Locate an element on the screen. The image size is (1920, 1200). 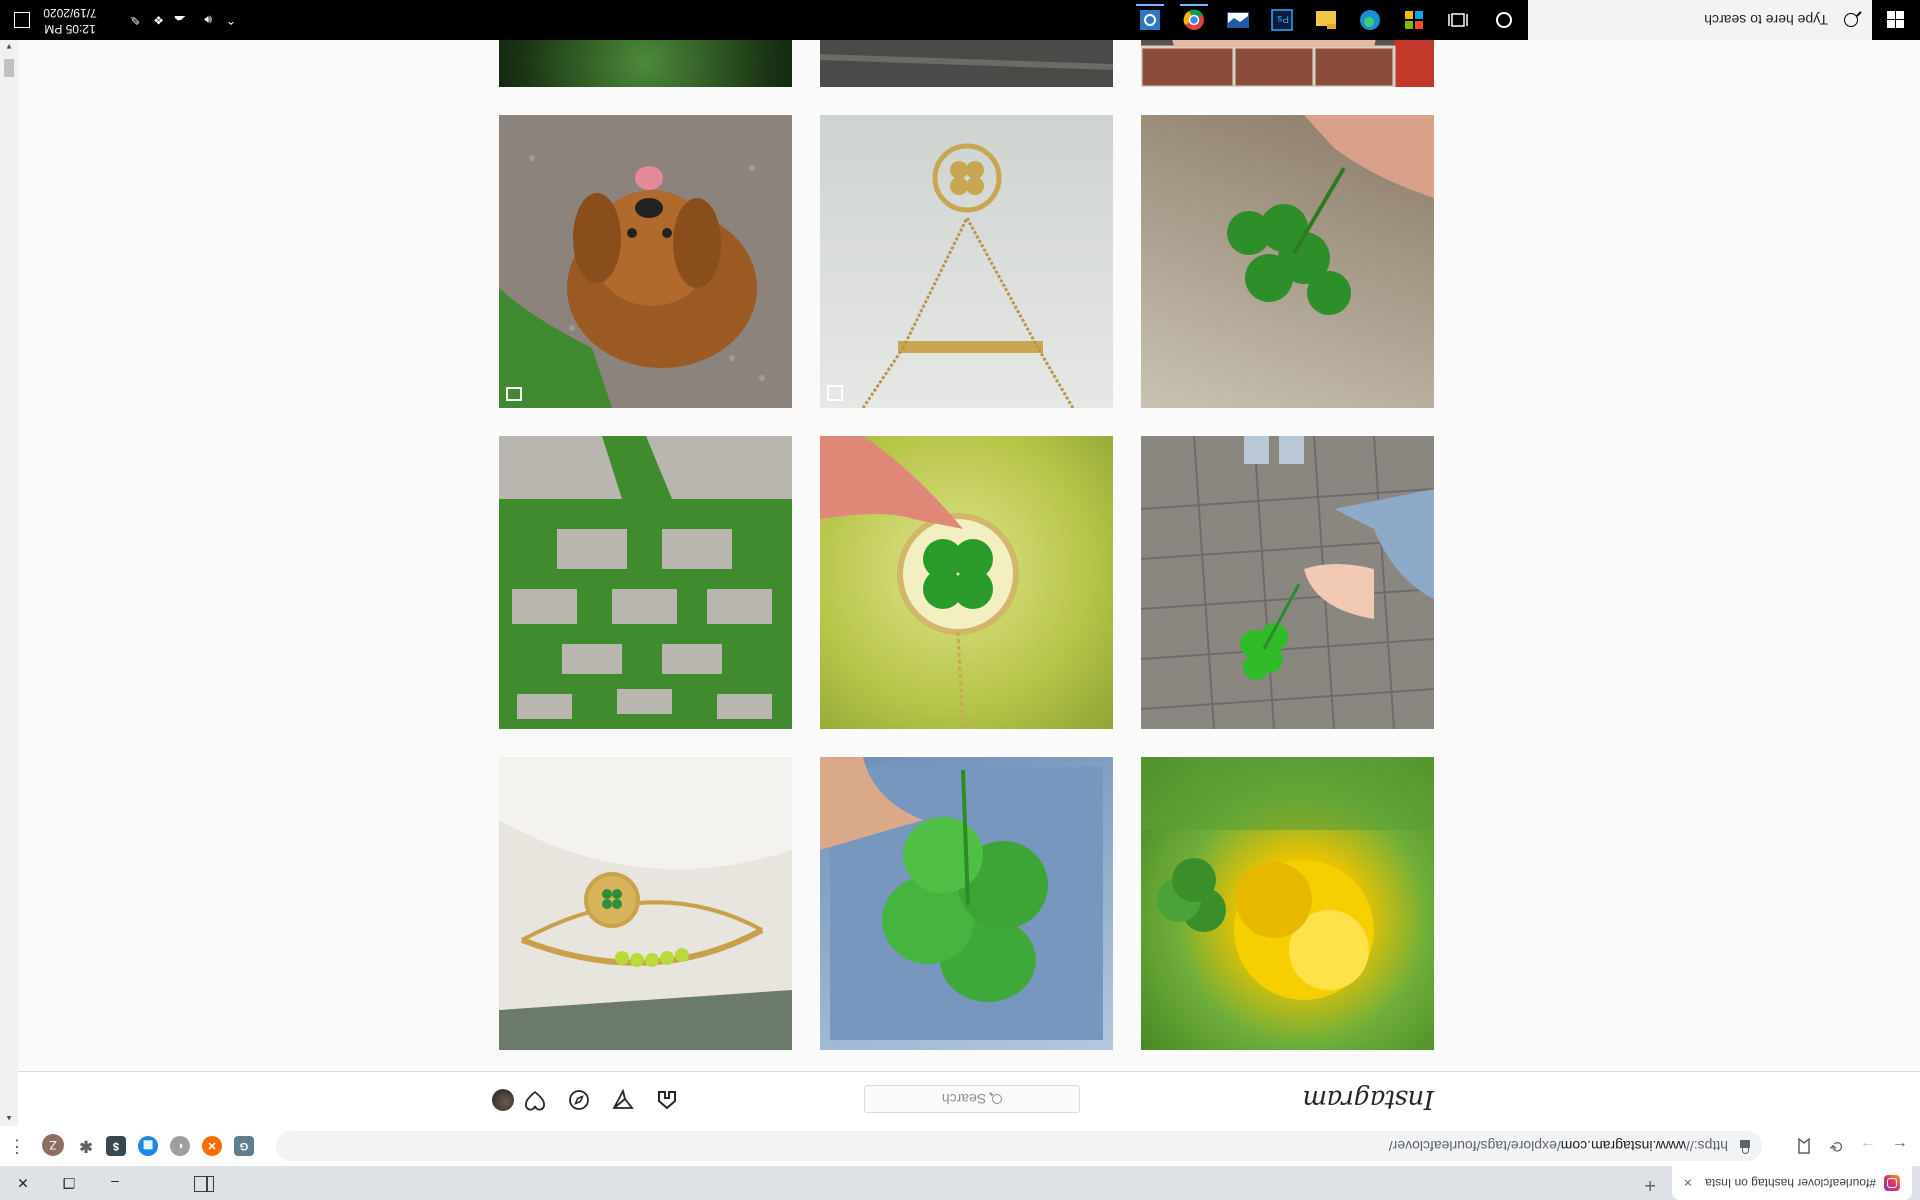
direct-message-icon is located at coordinates (623, 1100).